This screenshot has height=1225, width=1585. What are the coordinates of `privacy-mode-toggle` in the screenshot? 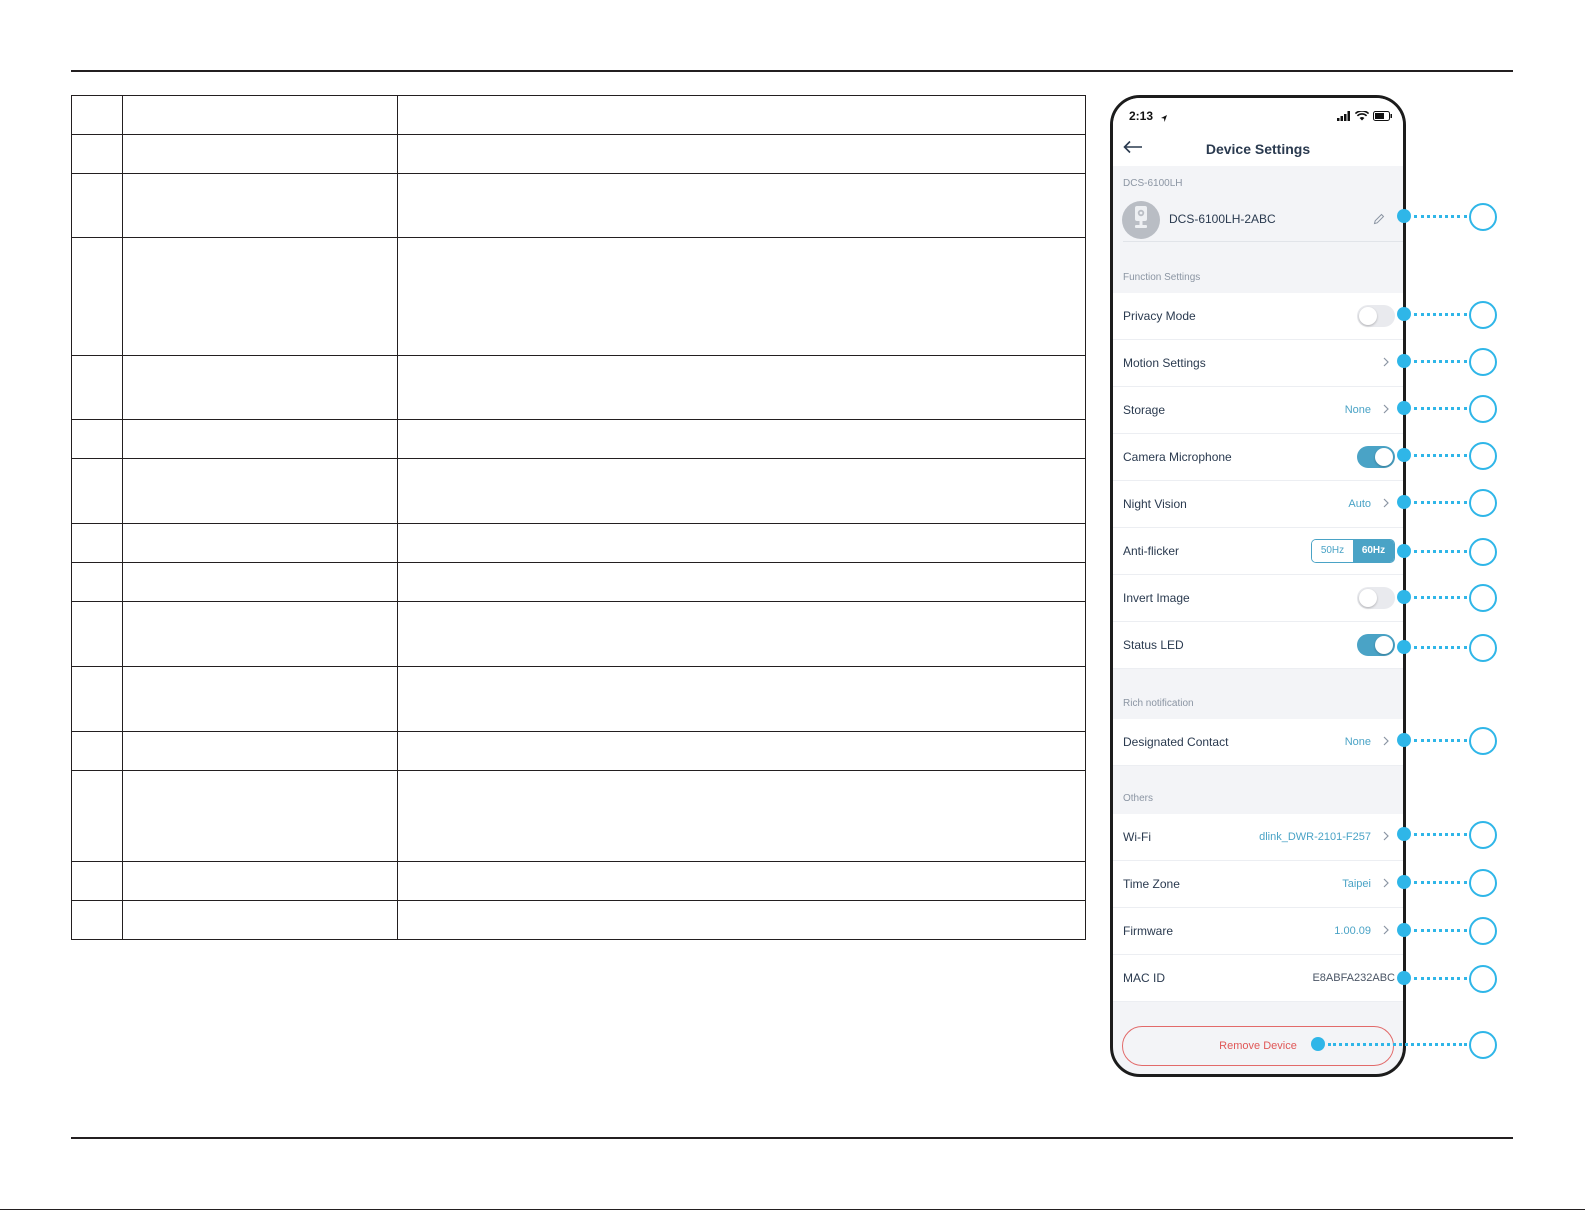 It's located at (1376, 316).